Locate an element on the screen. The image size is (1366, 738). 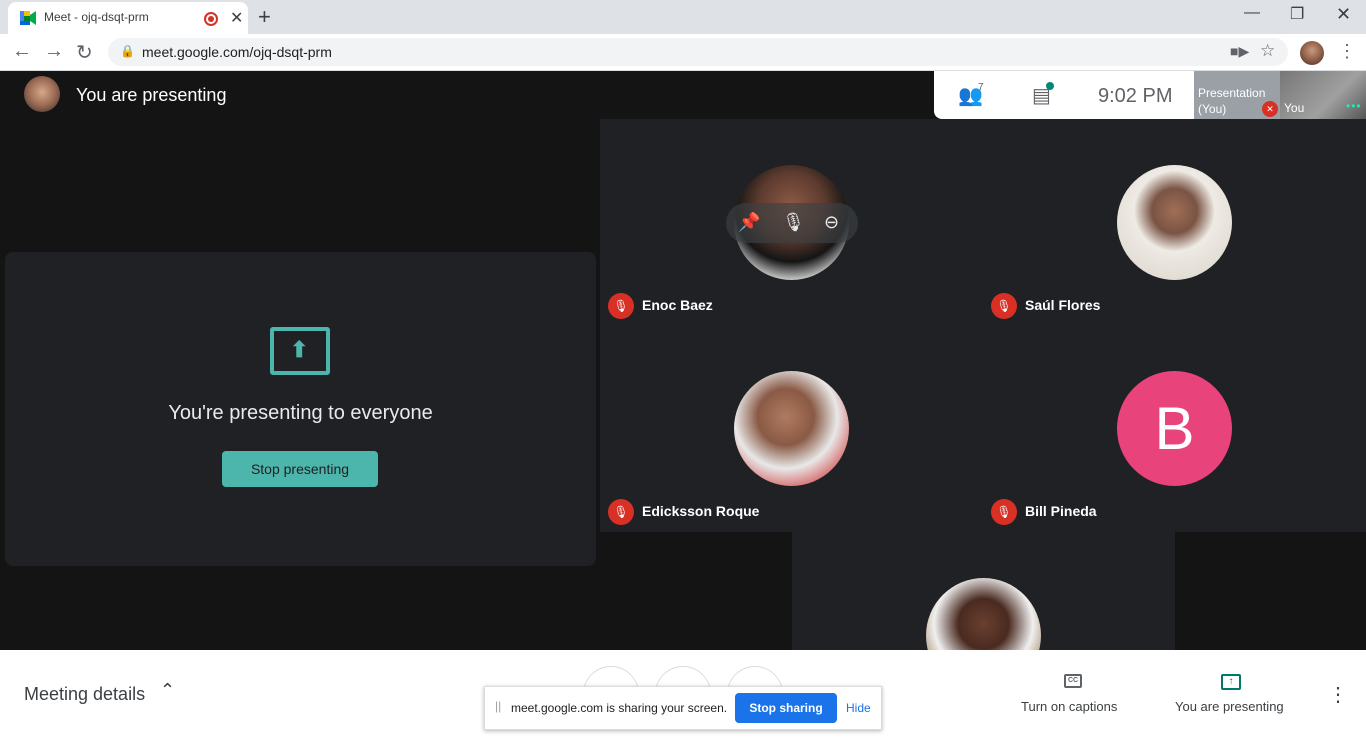
url-text: meet.google.com/ojq-dsqt-prm is located at coordinates (237, 52).